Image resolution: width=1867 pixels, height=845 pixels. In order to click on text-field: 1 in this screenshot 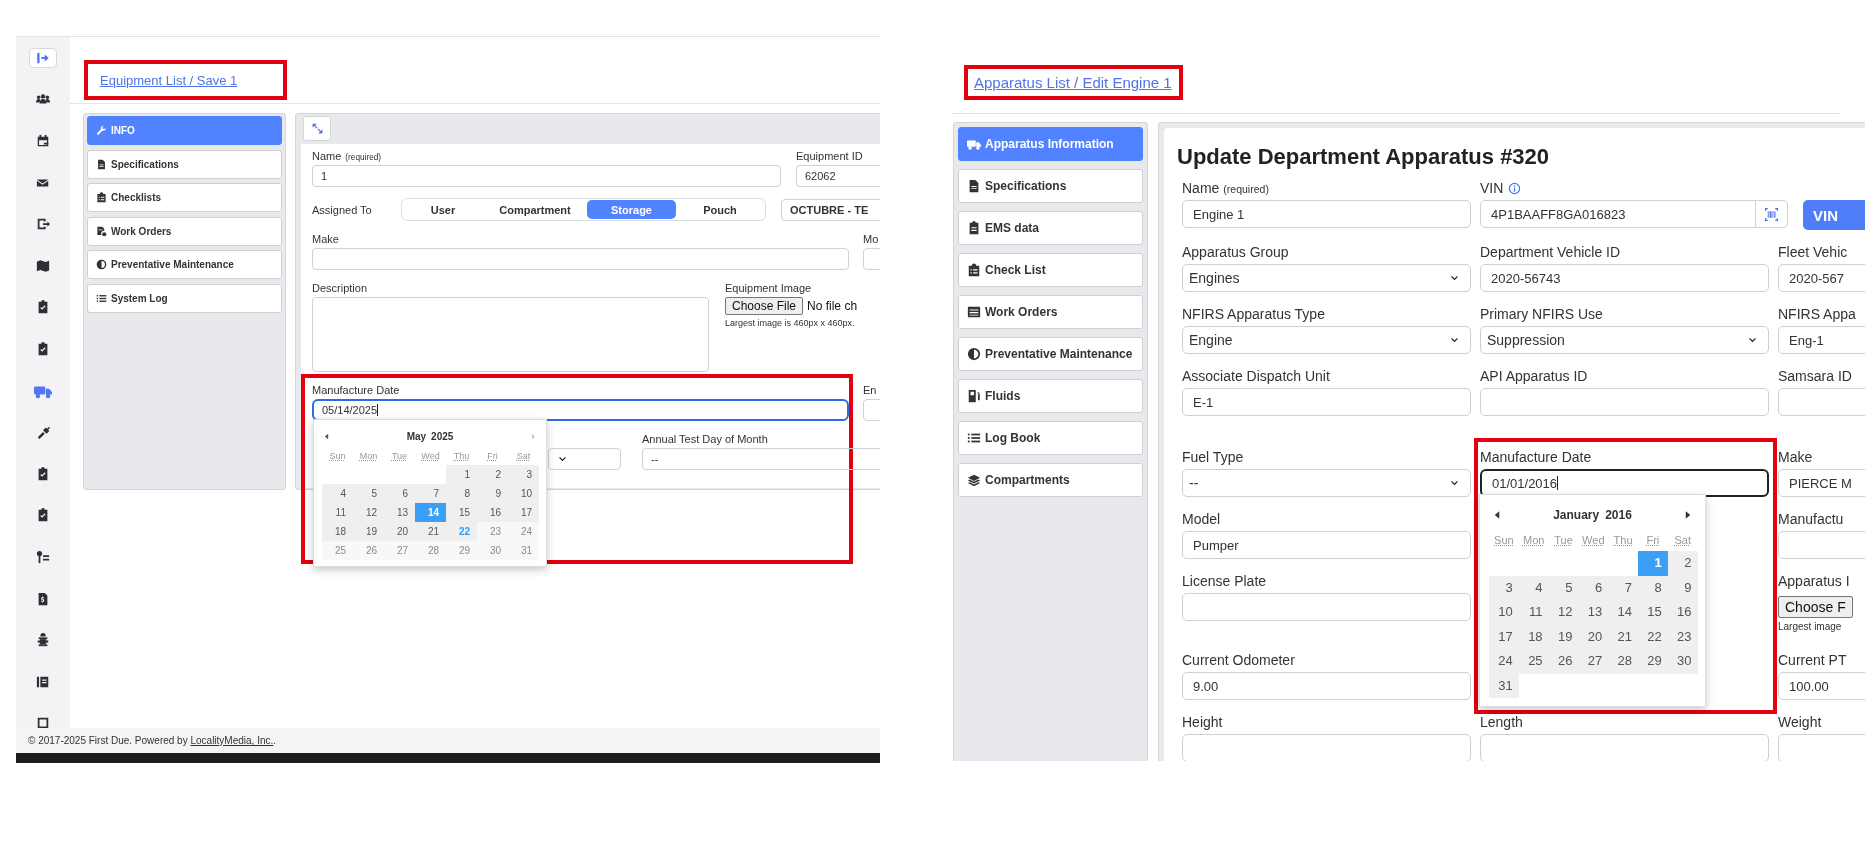, I will do `click(546, 176)`.